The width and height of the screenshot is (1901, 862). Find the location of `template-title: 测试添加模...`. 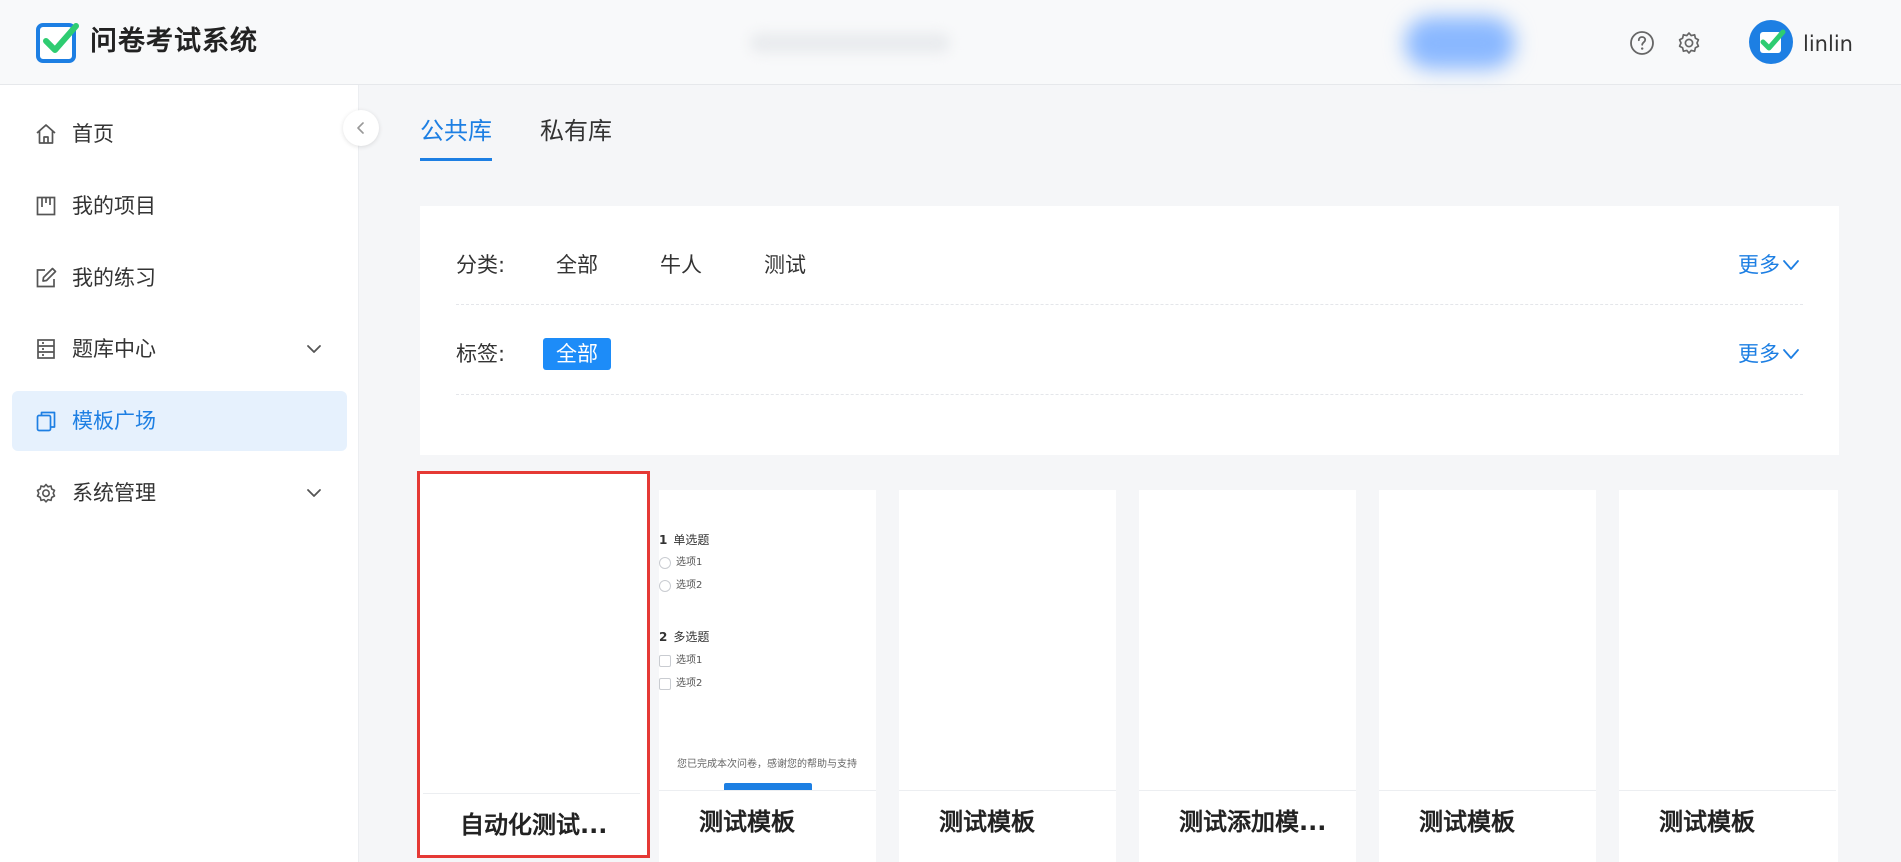

template-title: 测试添加模... is located at coordinates (1253, 822).